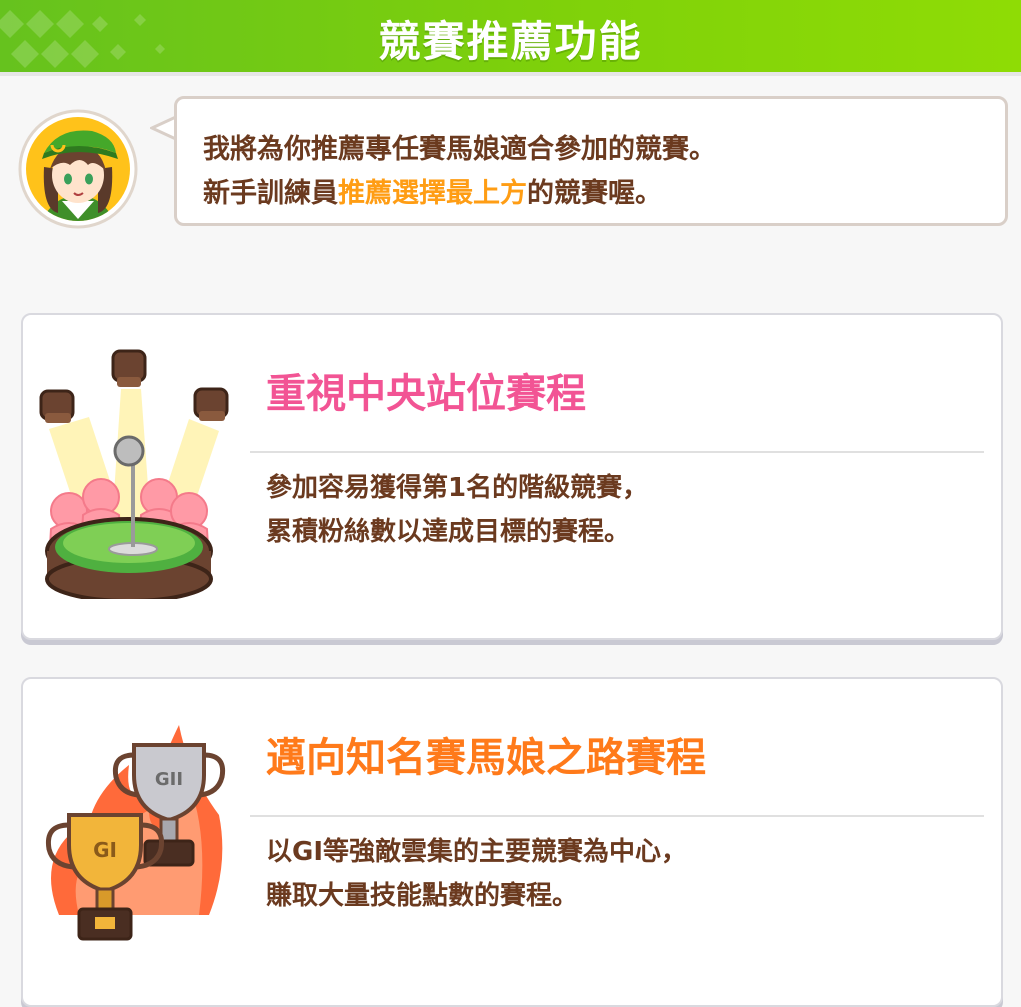 The height and width of the screenshot is (1007, 1021). What do you see at coordinates (169, 779) in the screenshot?
I see `trophy-label-gii: GII` at bounding box center [169, 779].